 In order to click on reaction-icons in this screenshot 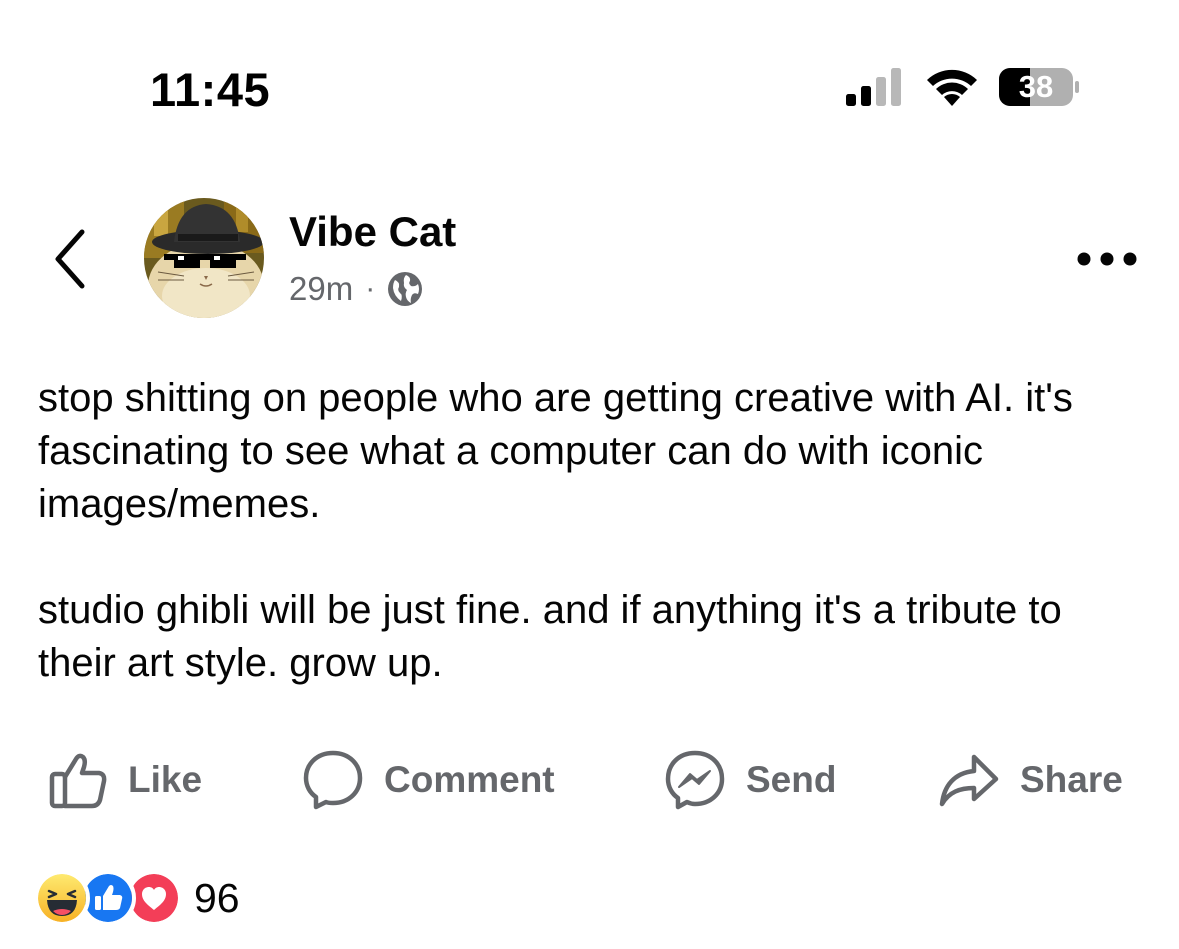, I will do `click(108, 898)`.